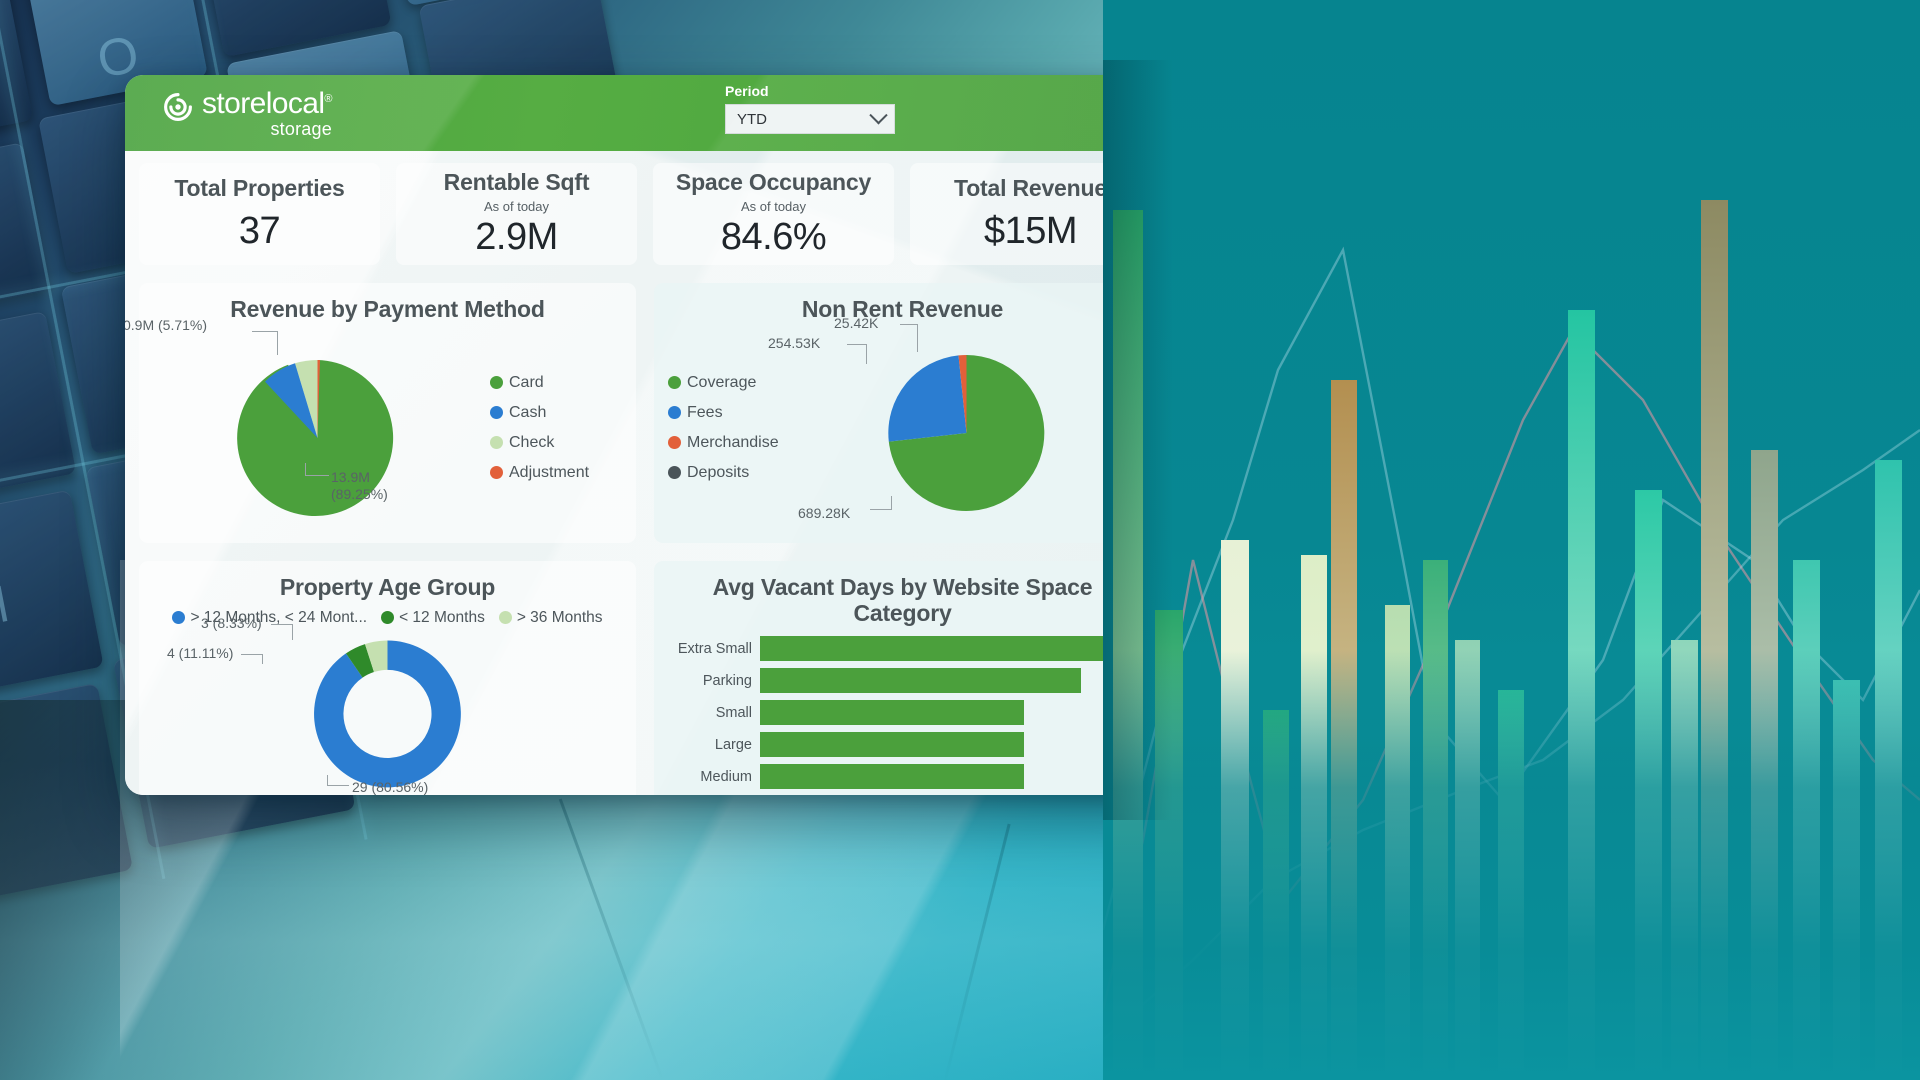 The width and height of the screenshot is (1920, 1080). Describe the element at coordinates (305, 469) in the screenshot. I see `leader-line-card-v` at that location.